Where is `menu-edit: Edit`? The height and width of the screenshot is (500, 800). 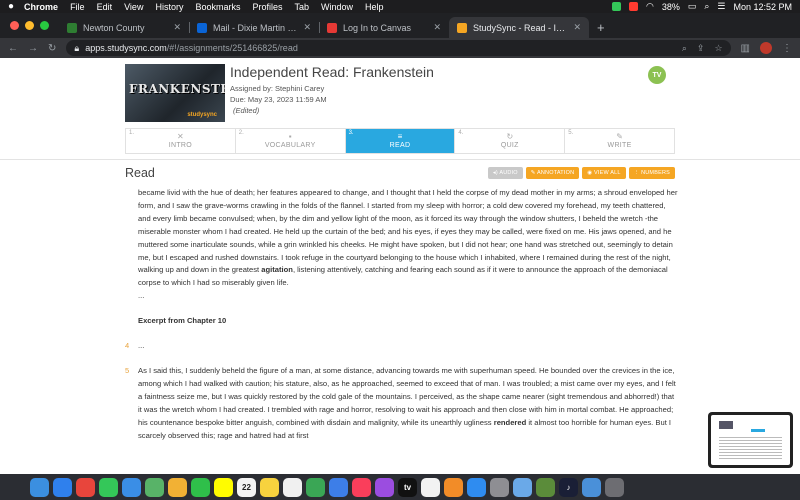 menu-edit: Edit is located at coordinates (105, 7).